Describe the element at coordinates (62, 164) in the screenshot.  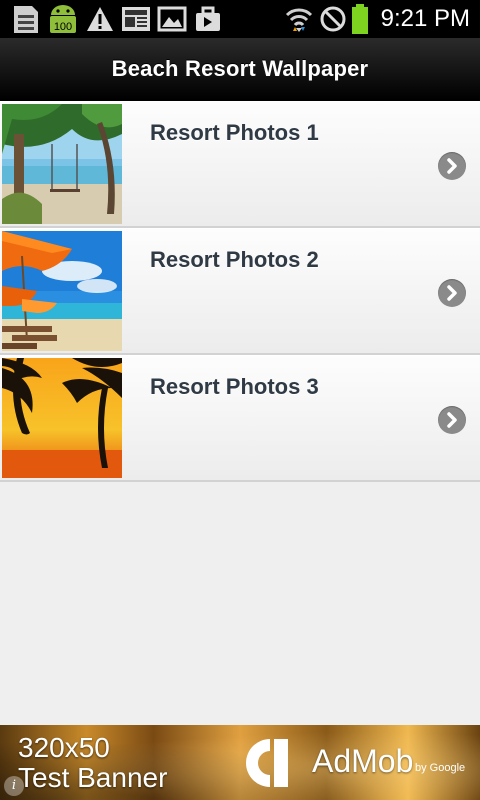
I see `beach-swing-thumbnail` at that location.